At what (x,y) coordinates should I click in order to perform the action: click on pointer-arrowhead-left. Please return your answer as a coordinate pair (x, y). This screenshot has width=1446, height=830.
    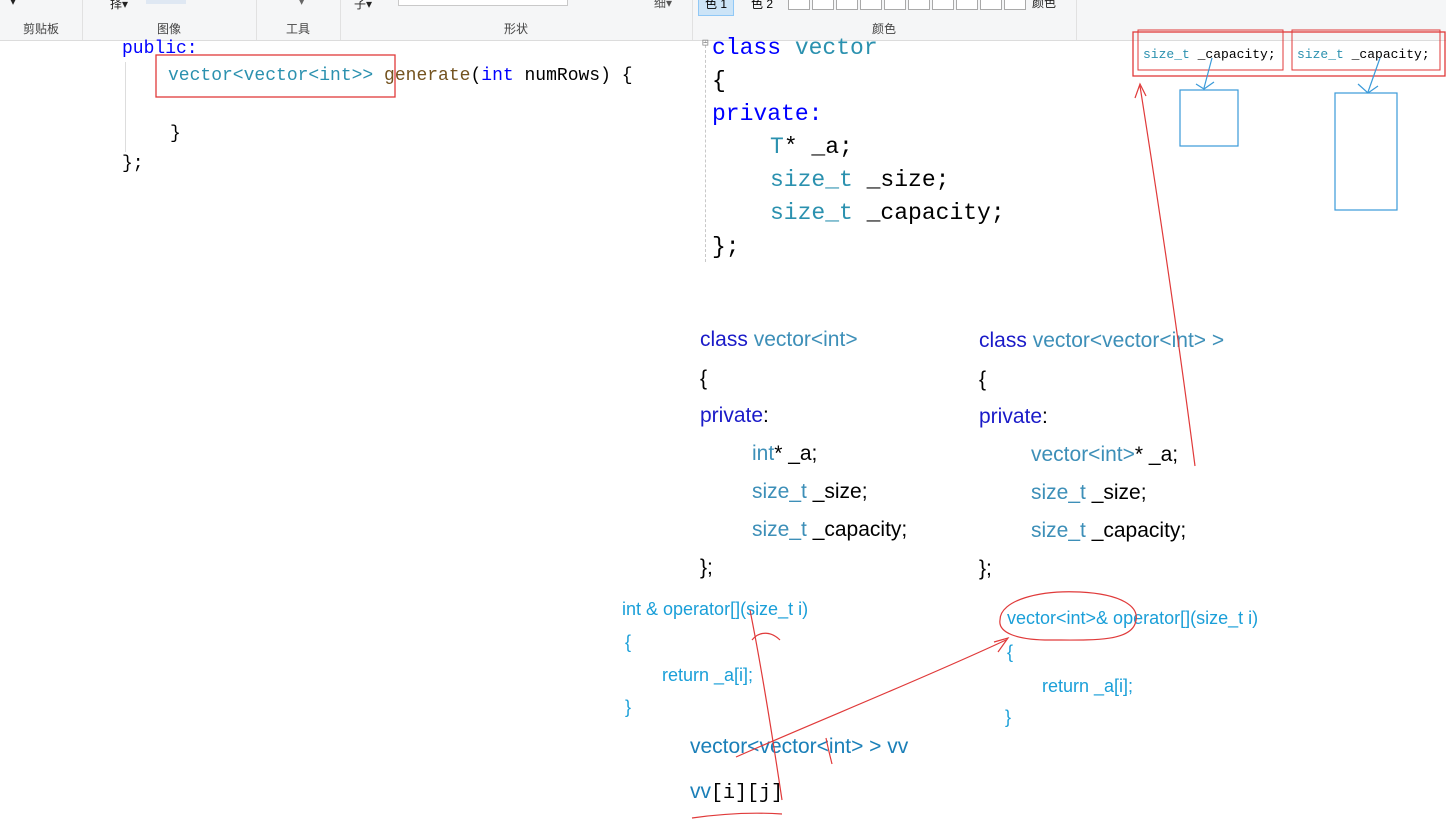
    Looking at the image, I should click on (1205, 85).